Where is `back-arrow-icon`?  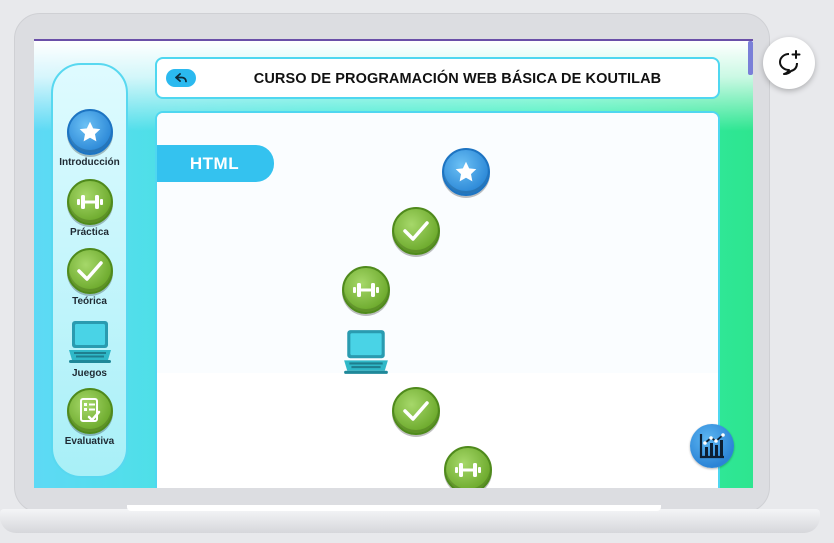 back-arrow-icon is located at coordinates (181, 78).